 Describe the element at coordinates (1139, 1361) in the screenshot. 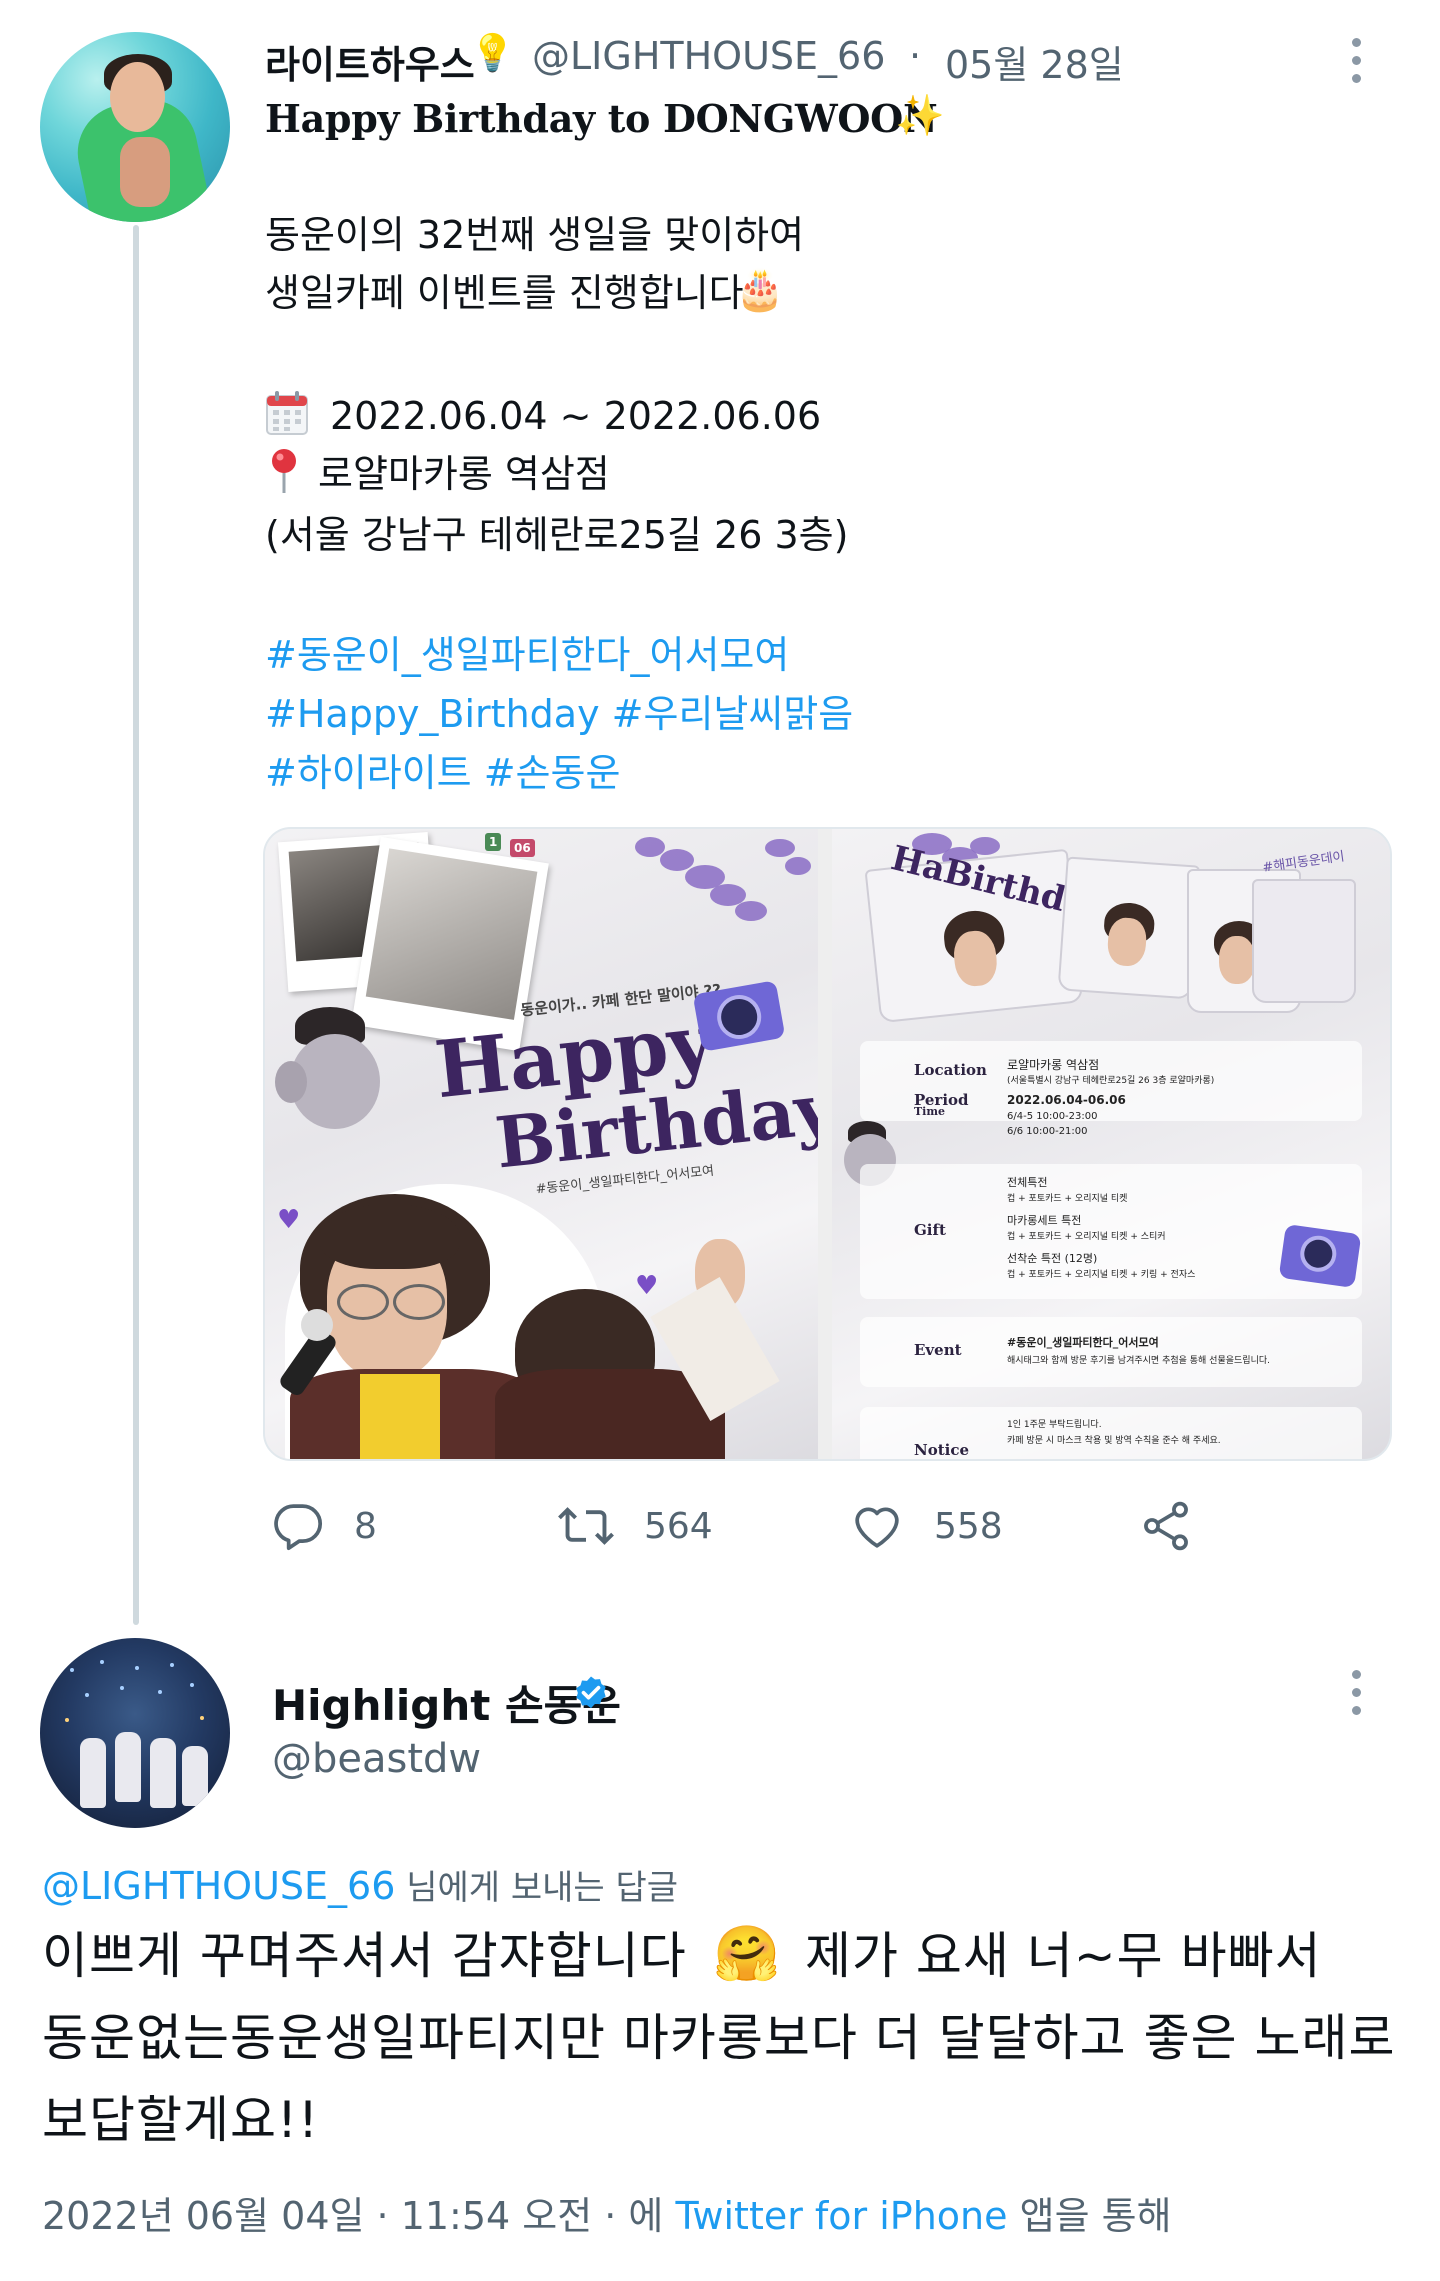

I see `event-desc: 해시태그와 함께 방문 후기를 남겨주시면 추첨을 통해 선물을드립니다.` at that location.